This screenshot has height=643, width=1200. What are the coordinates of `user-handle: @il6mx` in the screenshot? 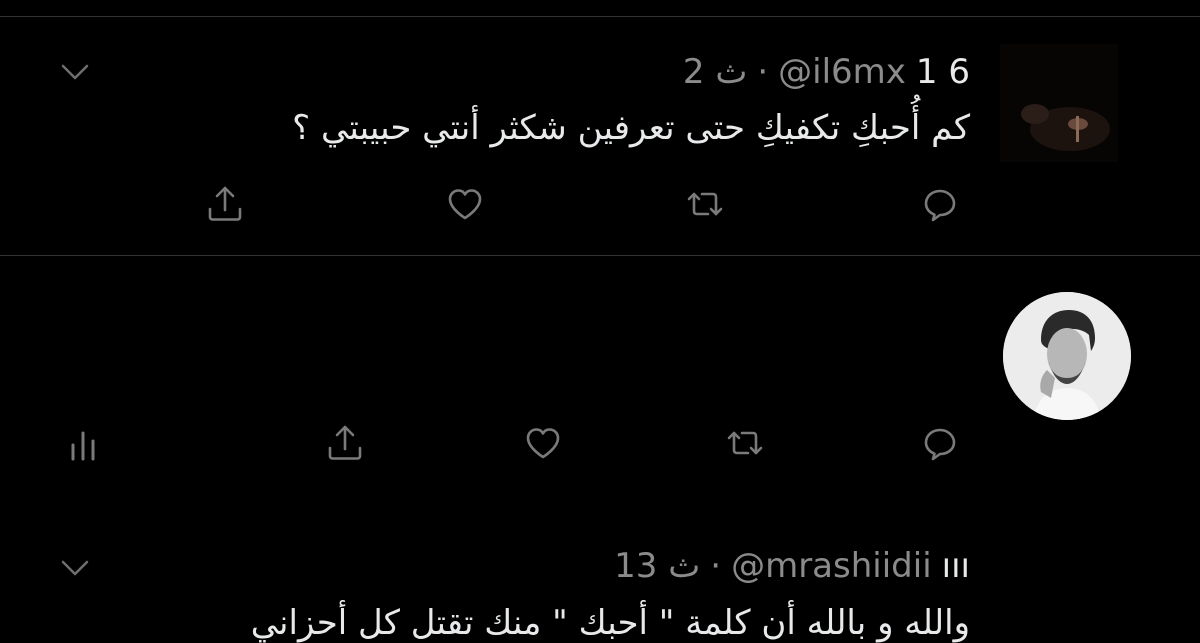 It's located at (842, 72).